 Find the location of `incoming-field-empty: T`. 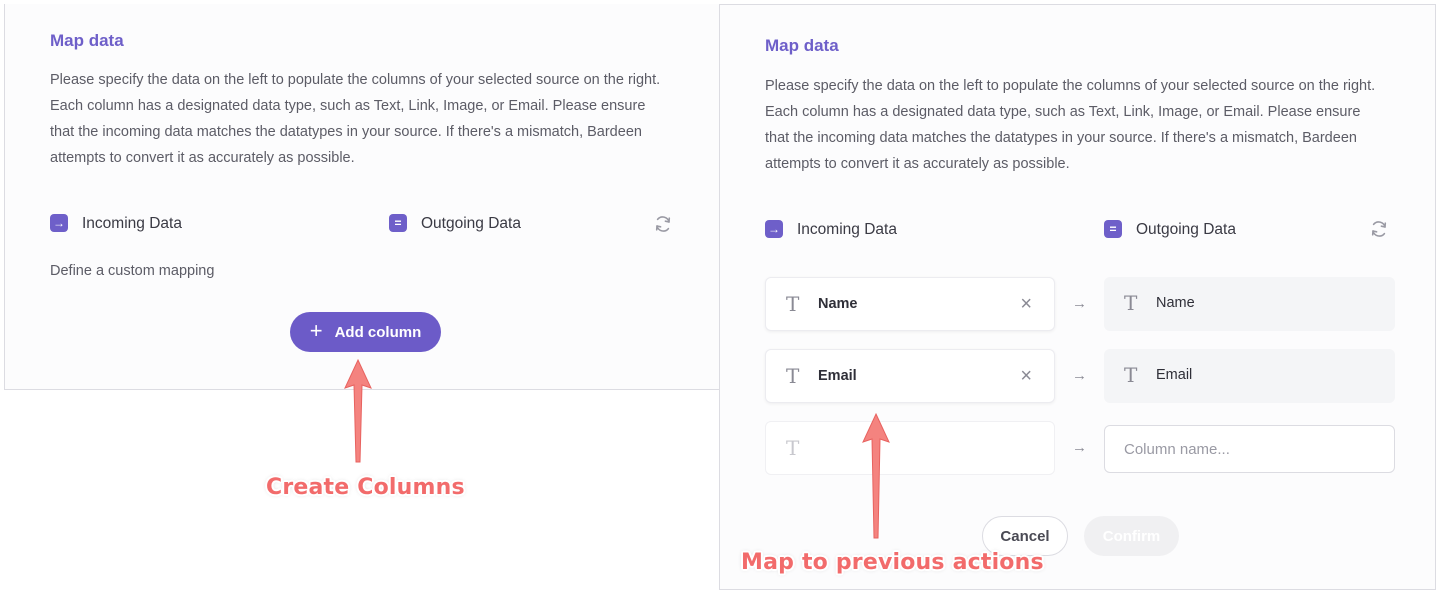

incoming-field-empty: T is located at coordinates (910, 448).